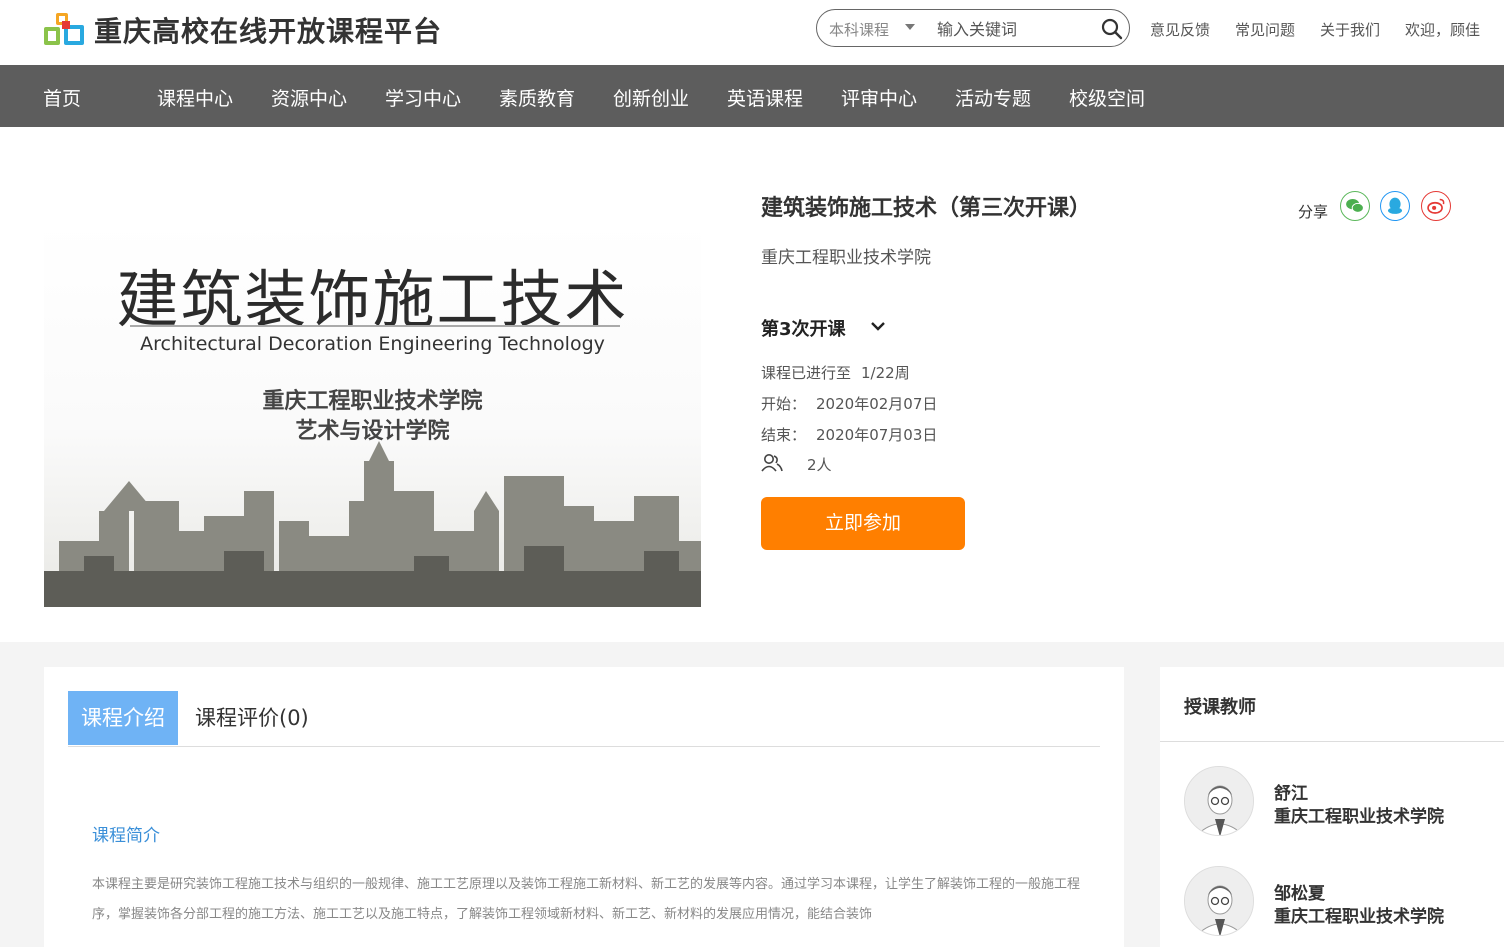 Image resolution: width=1504 pixels, height=947 pixels. I want to click on weibo-icon, so click(1436, 206).